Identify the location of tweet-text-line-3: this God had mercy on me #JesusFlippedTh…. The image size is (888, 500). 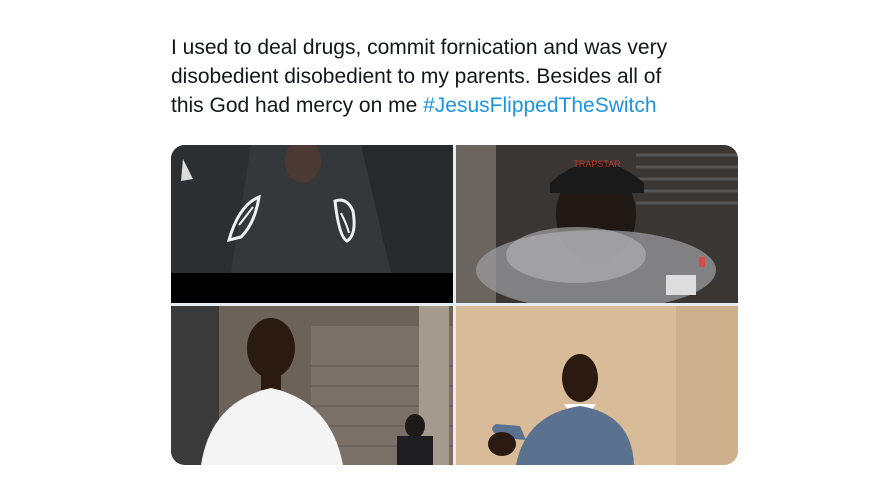
(471, 105).